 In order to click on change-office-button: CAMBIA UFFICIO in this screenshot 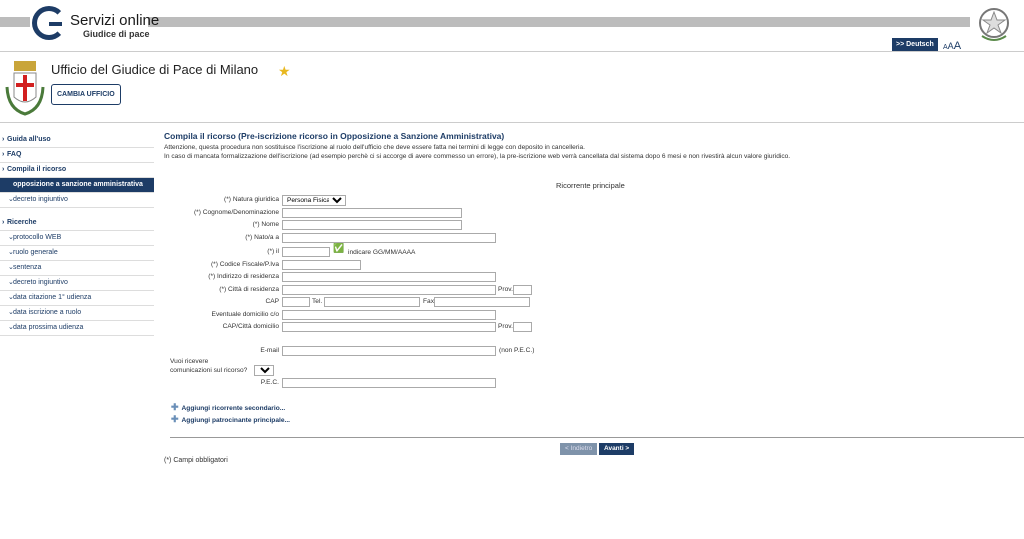, I will do `click(86, 94)`.